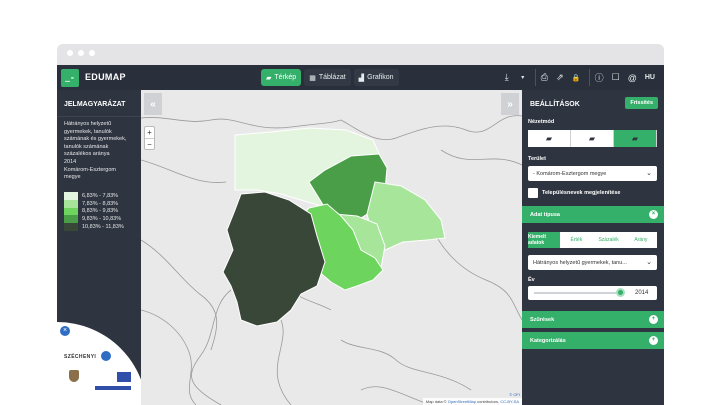 This screenshot has height=405, width=720. I want to click on tab-table-label: Táblázat, so click(332, 77).